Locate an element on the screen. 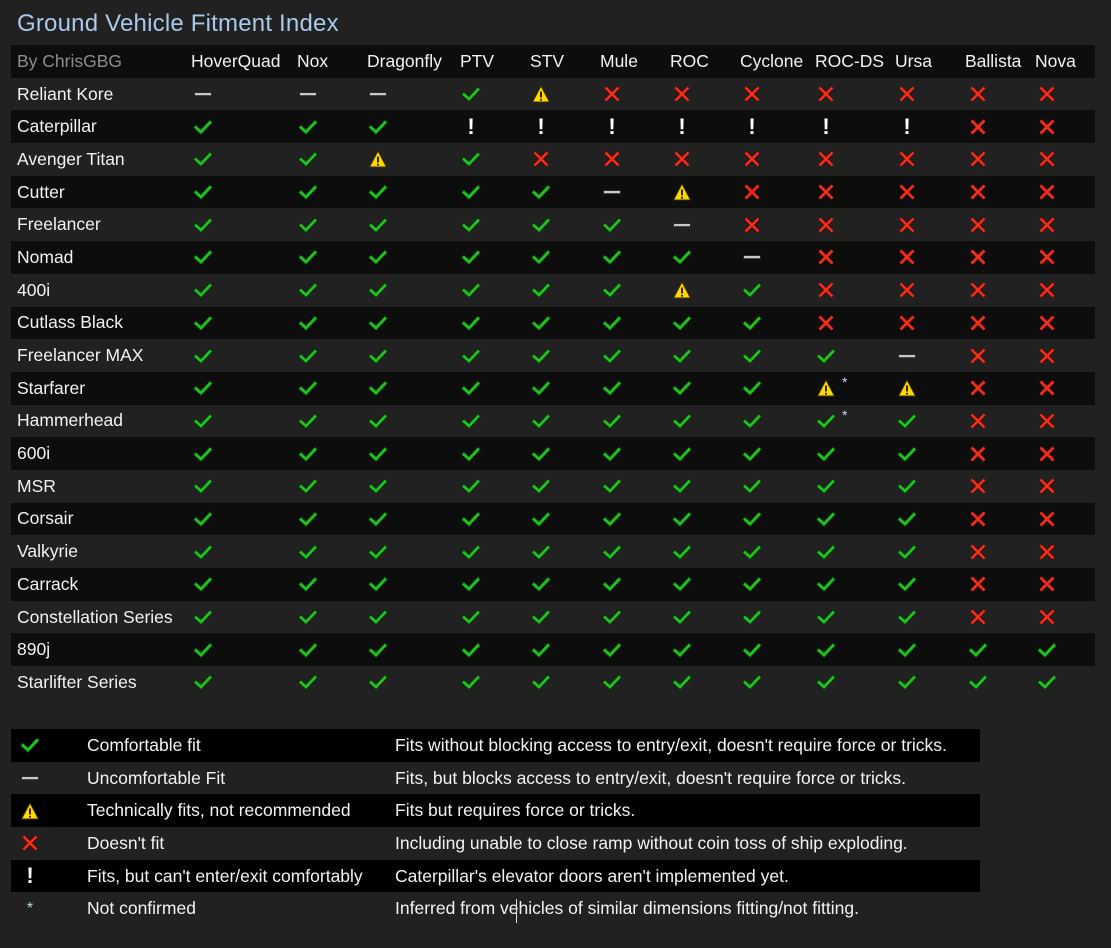 The height and width of the screenshot is (948, 1111). dash-icon is located at coordinates (682, 225).